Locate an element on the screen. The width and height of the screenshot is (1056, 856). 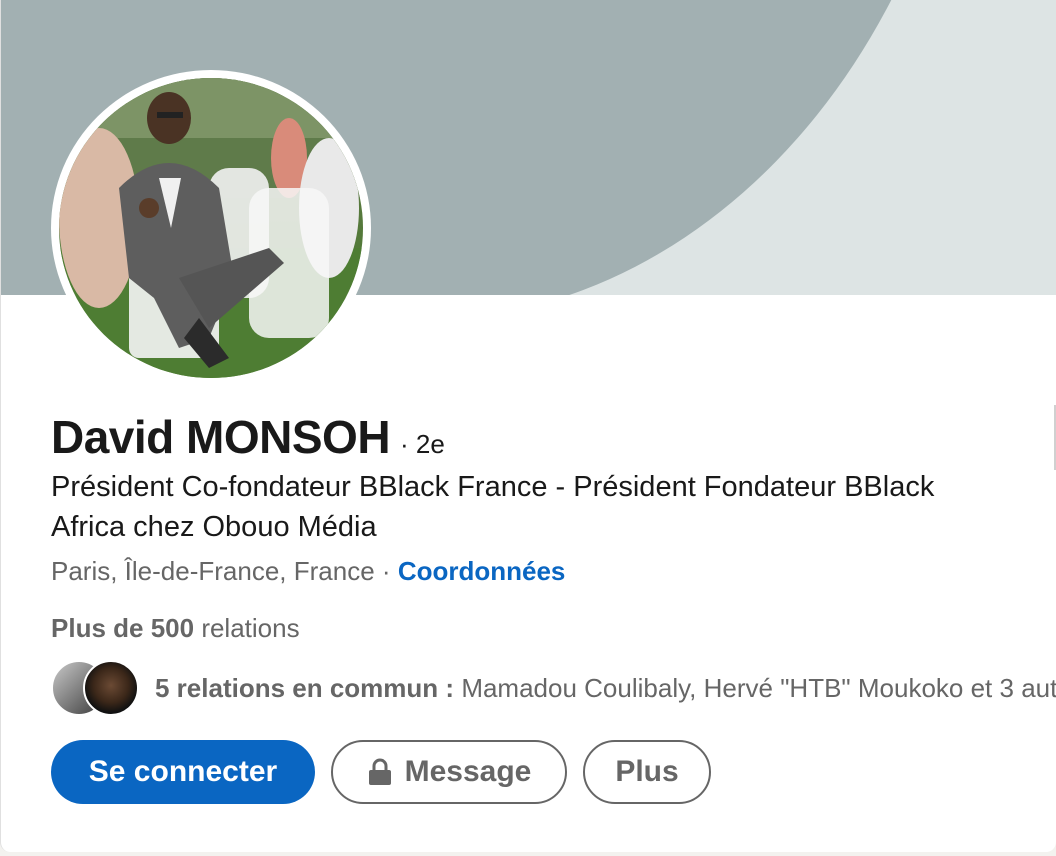
message-button-label: Message is located at coordinates (468, 771).